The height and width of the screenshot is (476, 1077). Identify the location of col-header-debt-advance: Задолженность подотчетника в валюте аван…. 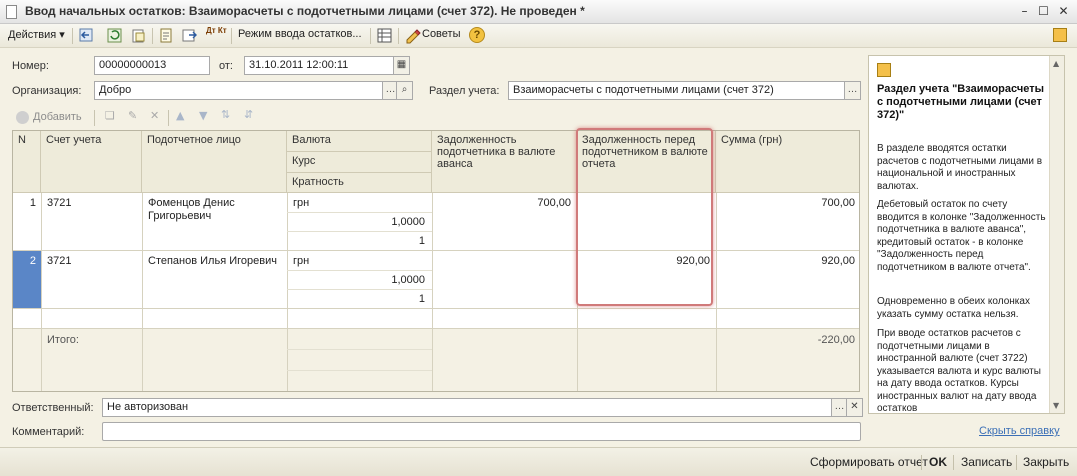
(504, 162).